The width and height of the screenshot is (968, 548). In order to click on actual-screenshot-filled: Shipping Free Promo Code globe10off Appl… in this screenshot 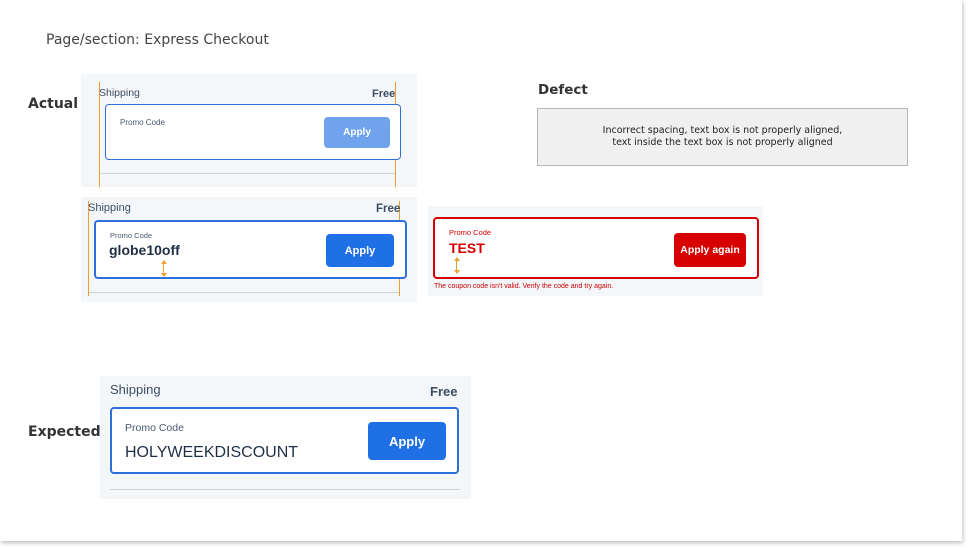, I will do `click(249, 249)`.